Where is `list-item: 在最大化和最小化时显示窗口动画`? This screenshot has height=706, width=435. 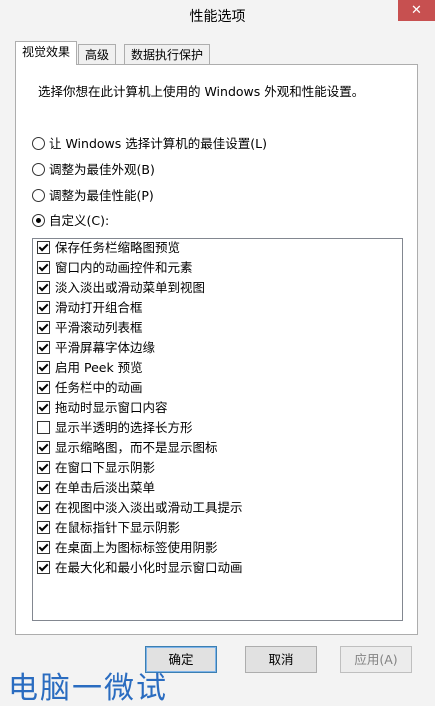 list-item: 在最大化和最小化时显示窗口动画 is located at coordinates (140, 568).